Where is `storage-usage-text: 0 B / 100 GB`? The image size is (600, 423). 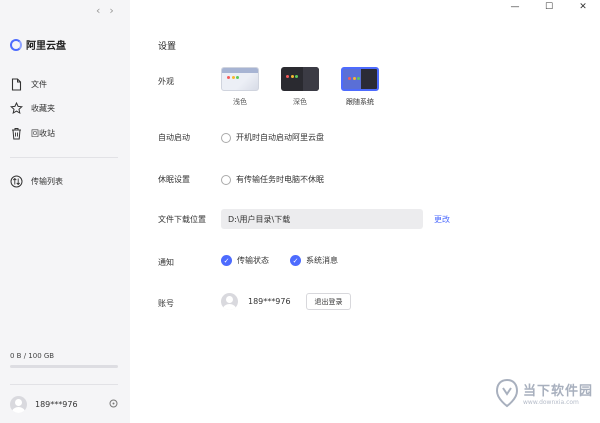
storage-usage-text: 0 B / 100 GB is located at coordinates (32, 356).